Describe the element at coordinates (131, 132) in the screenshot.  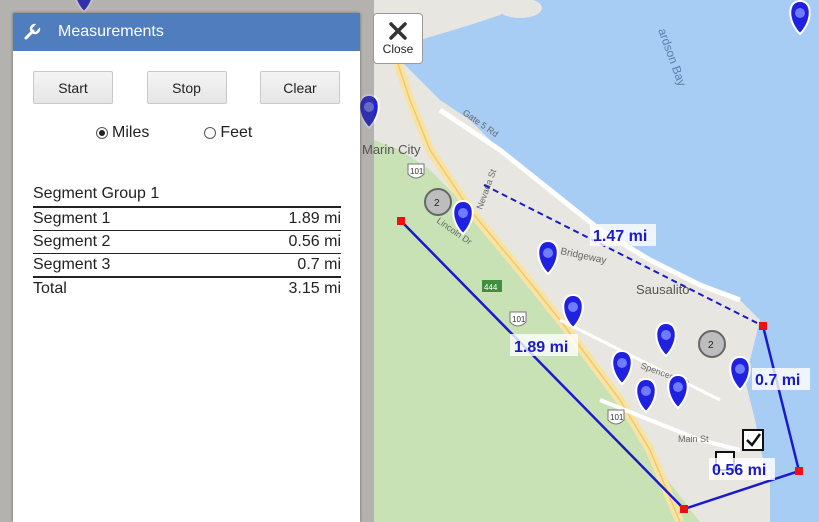
I see `miles-label: Miles` at that location.